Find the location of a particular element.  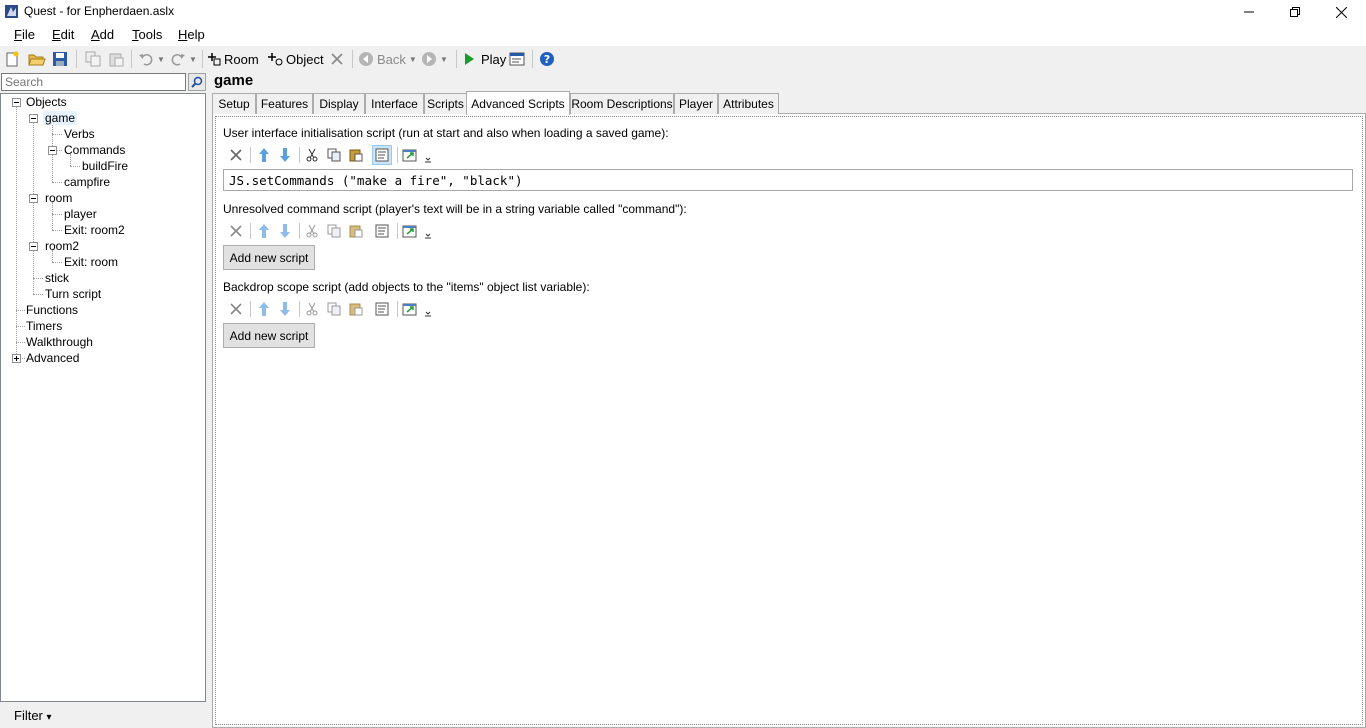

tree-node-advanced: Advanced is located at coordinates (52, 358).